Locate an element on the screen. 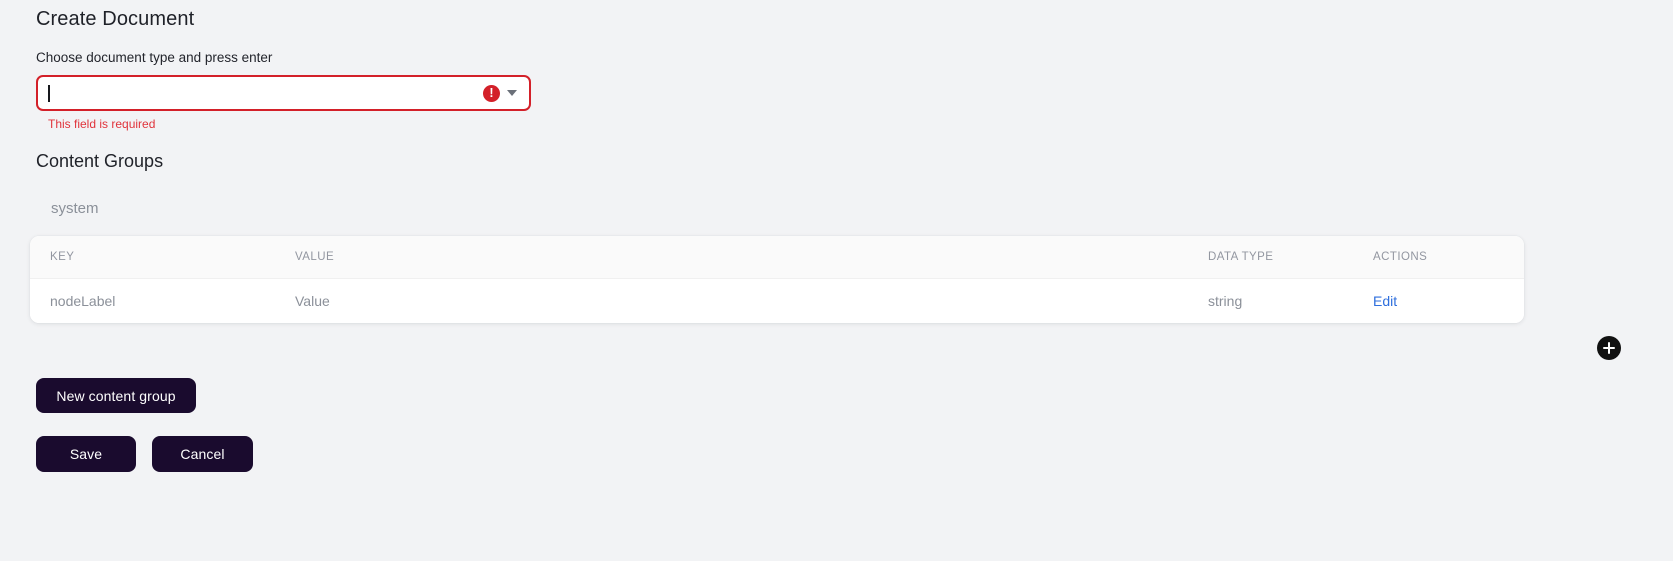 This screenshot has height=561, width=1673. table-header-row: KEY VALUE DATA TYPE ACTIONS is located at coordinates (777, 257).